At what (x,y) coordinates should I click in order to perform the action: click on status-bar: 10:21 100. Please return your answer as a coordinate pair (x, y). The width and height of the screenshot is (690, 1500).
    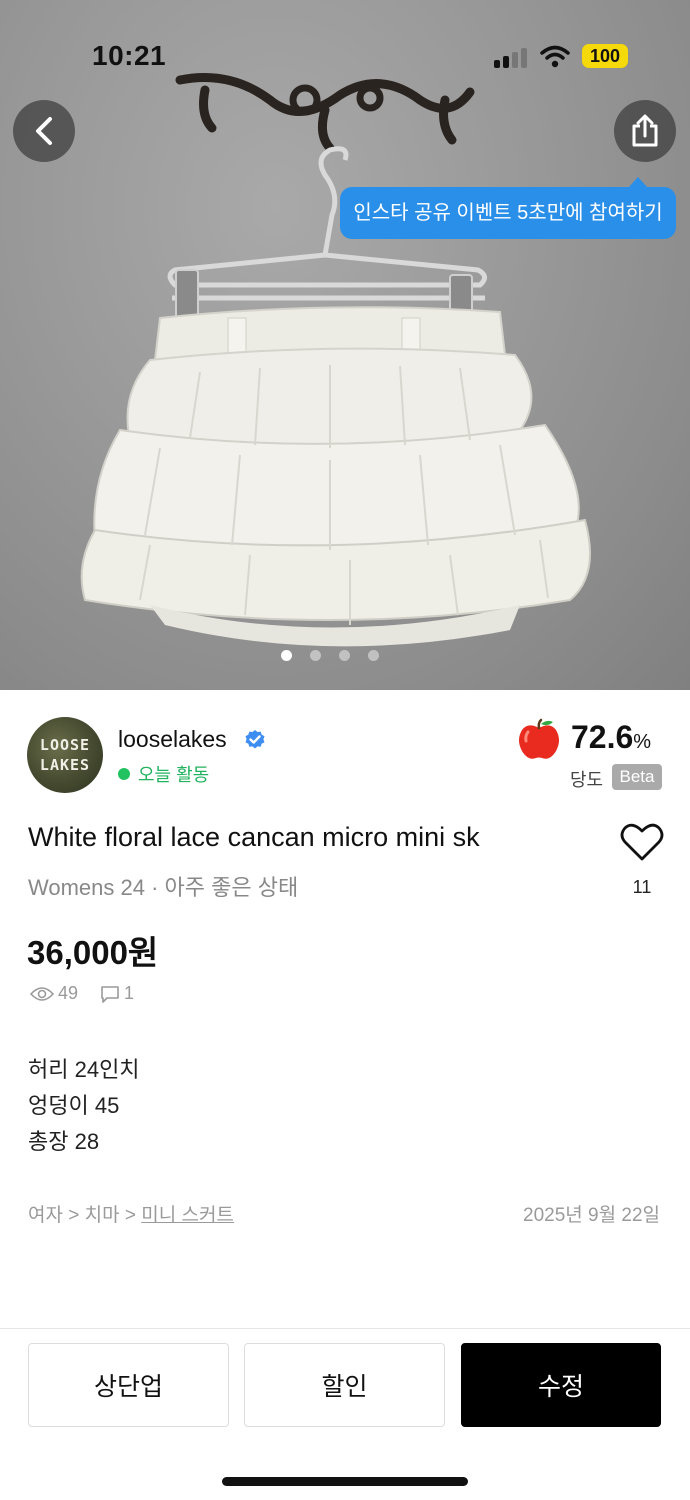
    Looking at the image, I should click on (345, 55).